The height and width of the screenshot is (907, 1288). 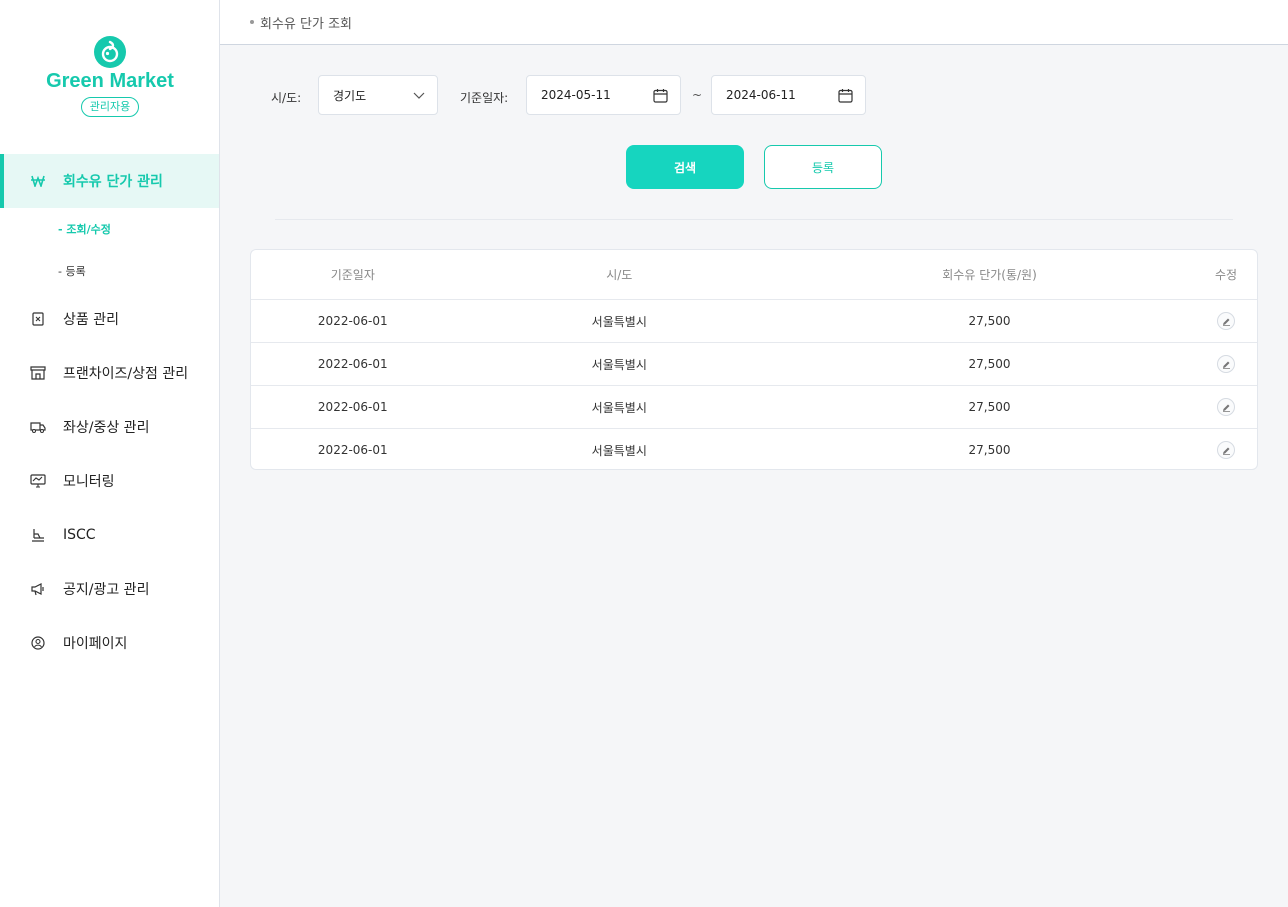 What do you see at coordinates (110, 52) in the screenshot?
I see `green-market-logo-icon` at bounding box center [110, 52].